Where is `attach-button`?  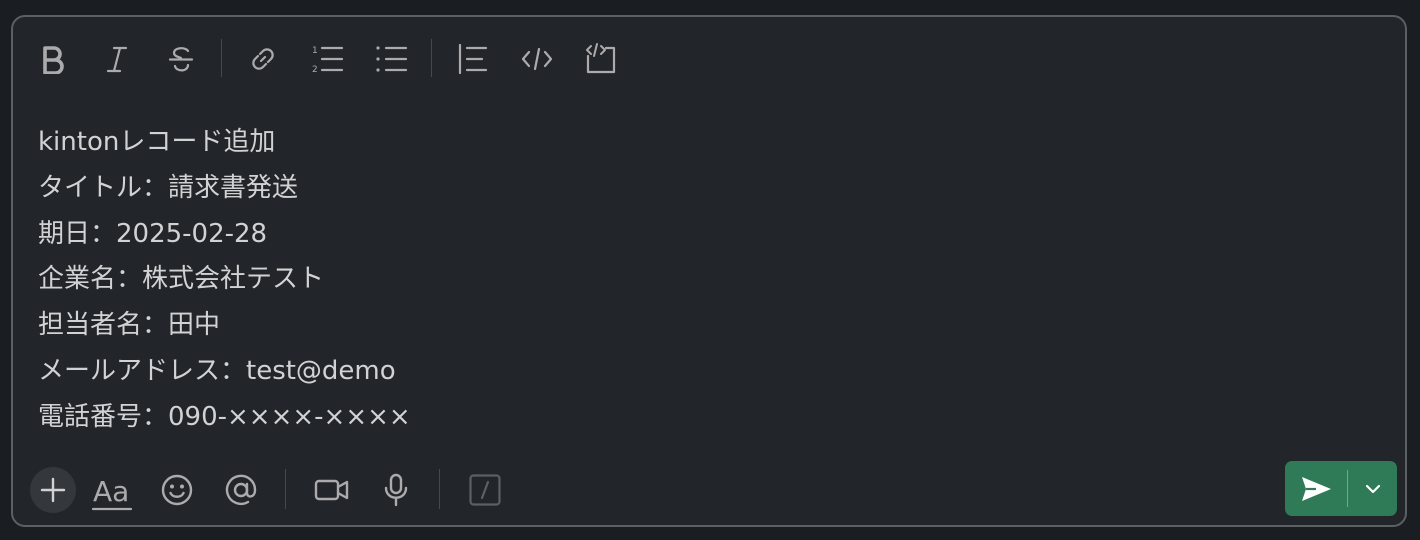 attach-button is located at coordinates (53, 490).